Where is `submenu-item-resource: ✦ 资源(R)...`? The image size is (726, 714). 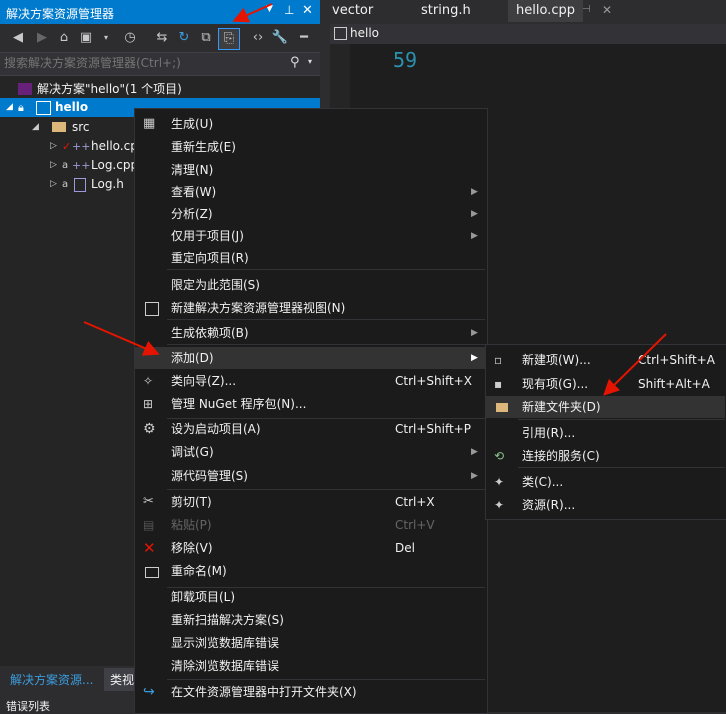 submenu-item-resource: ✦ 资源(R)... is located at coordinates (605, 505).